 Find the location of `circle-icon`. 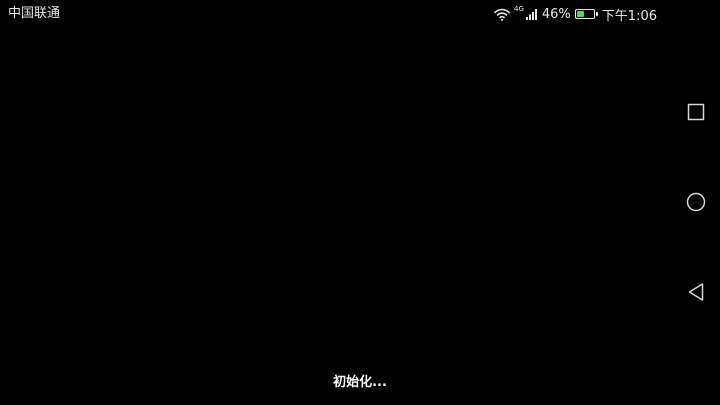

circle-icon is located at coordinates (696, 202).